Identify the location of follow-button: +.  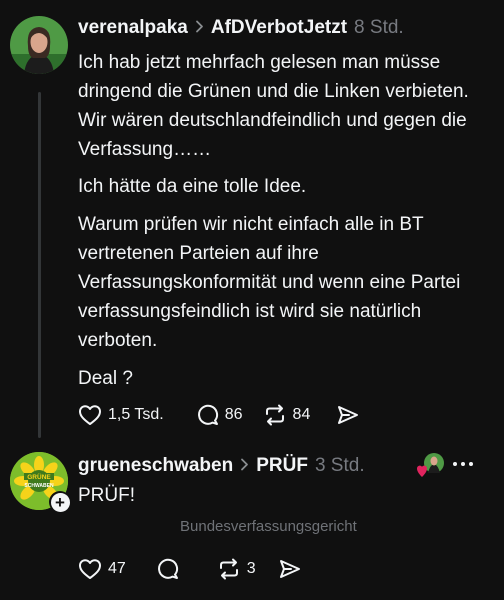
(60, 502).